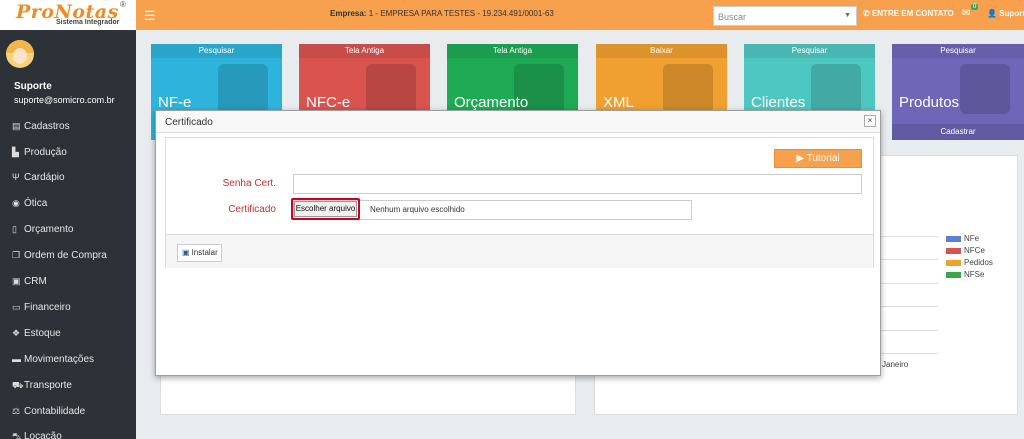 This screenshot has width=1024, height=439. What do you see at coordinates (204, 252) in the screenshot?
I see `install-label: Instalar` at bounding box center [204, 252].